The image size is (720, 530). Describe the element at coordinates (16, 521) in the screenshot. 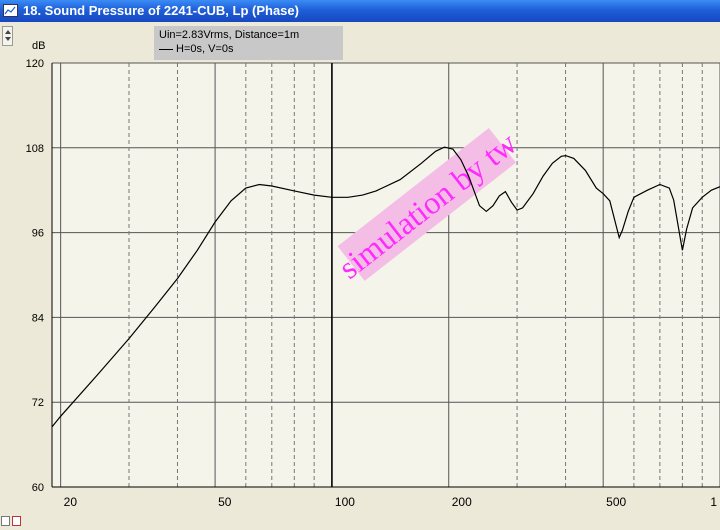

I see `close-icon` at that location.